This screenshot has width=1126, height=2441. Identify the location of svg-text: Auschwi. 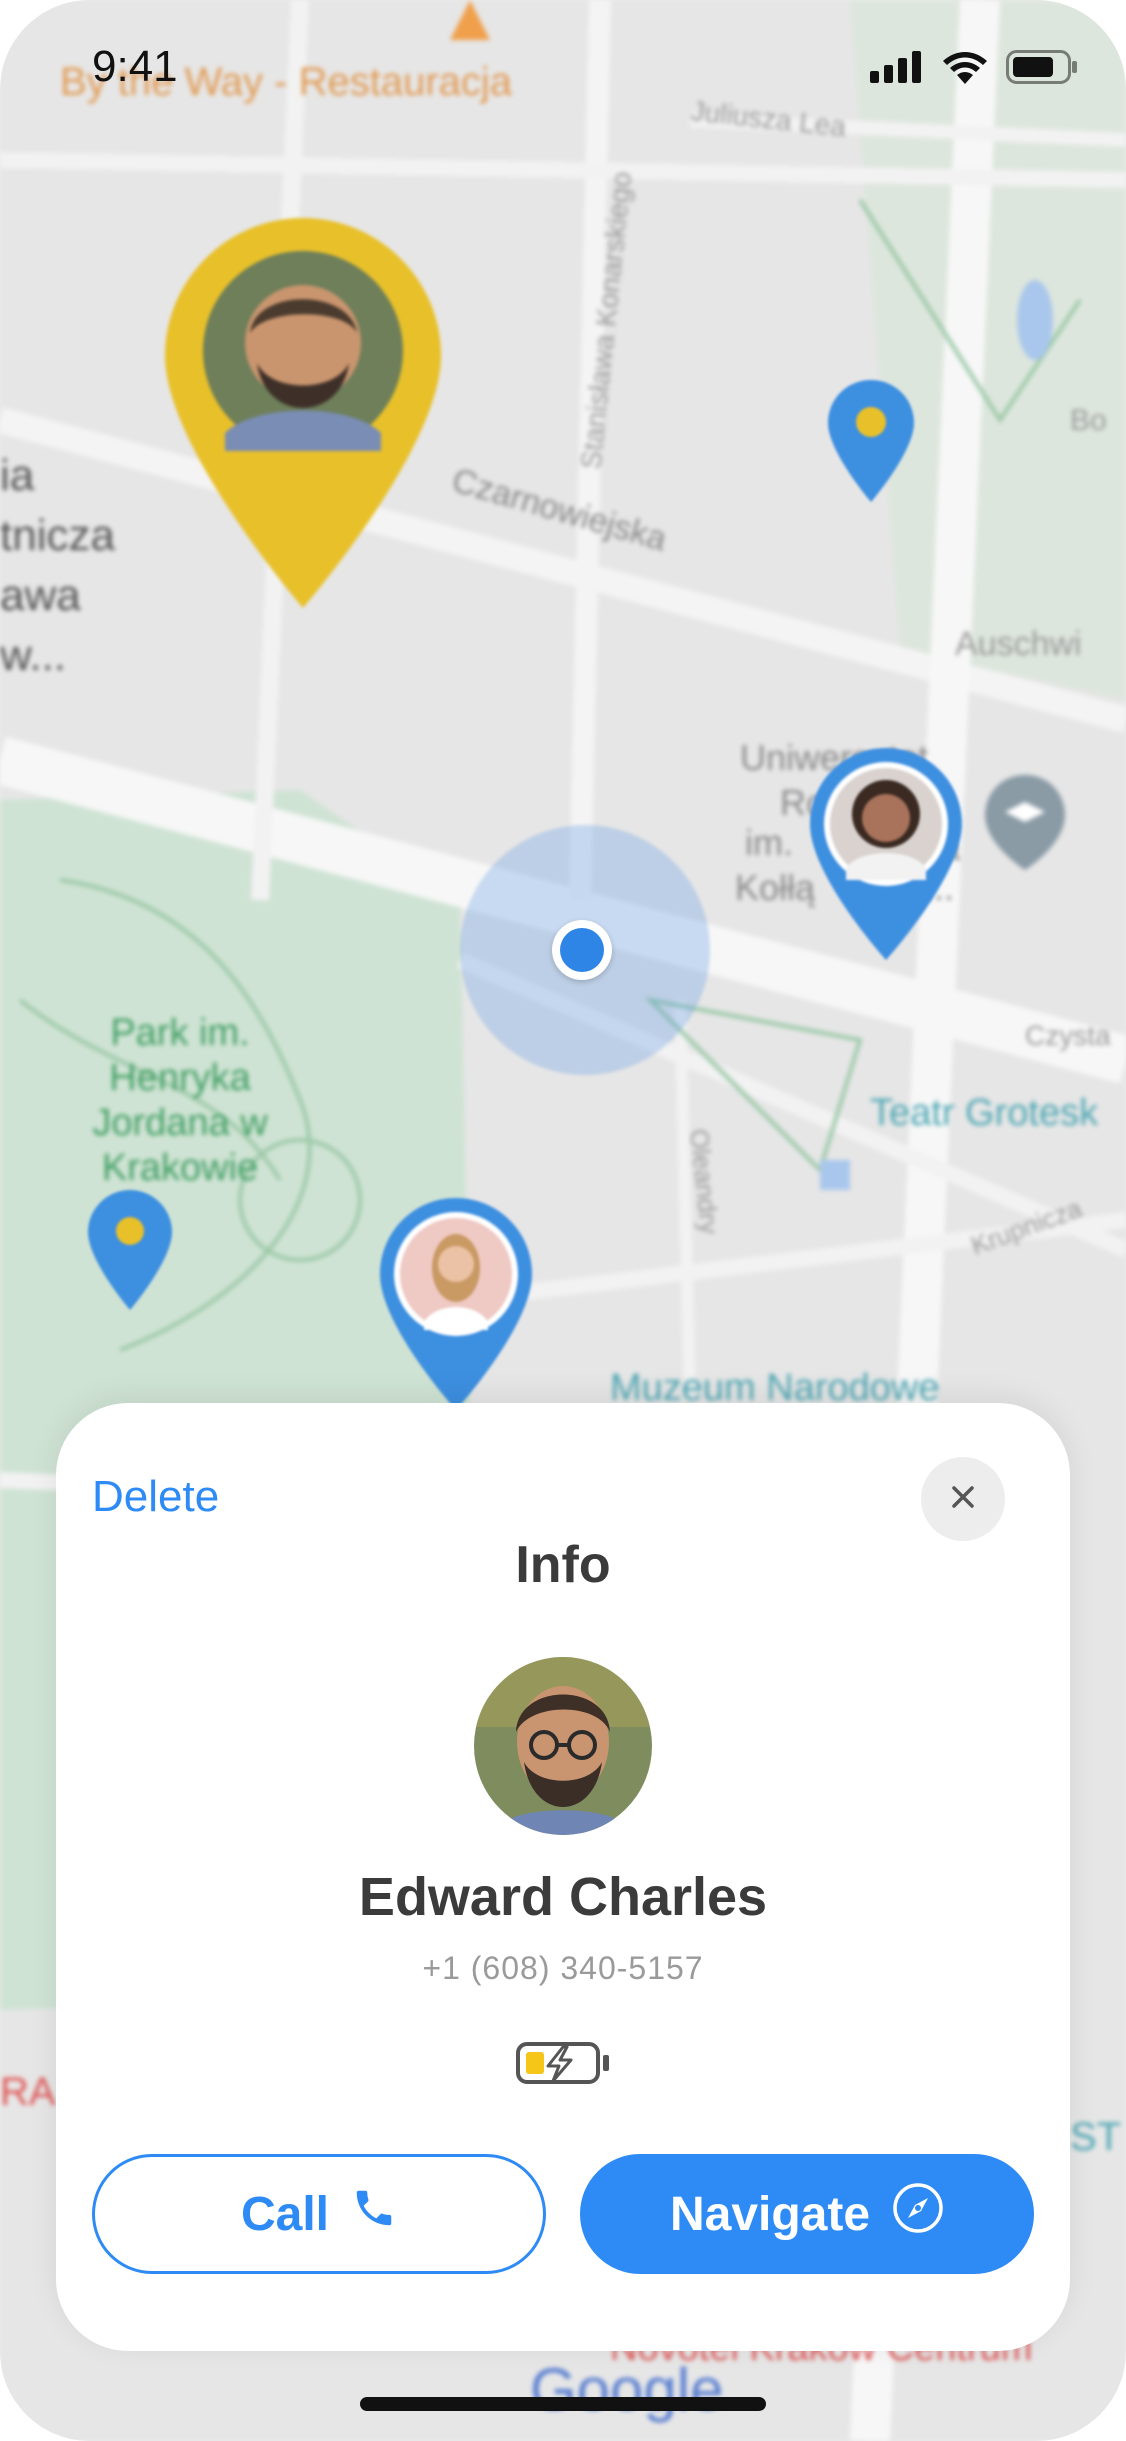
(1018, 644).